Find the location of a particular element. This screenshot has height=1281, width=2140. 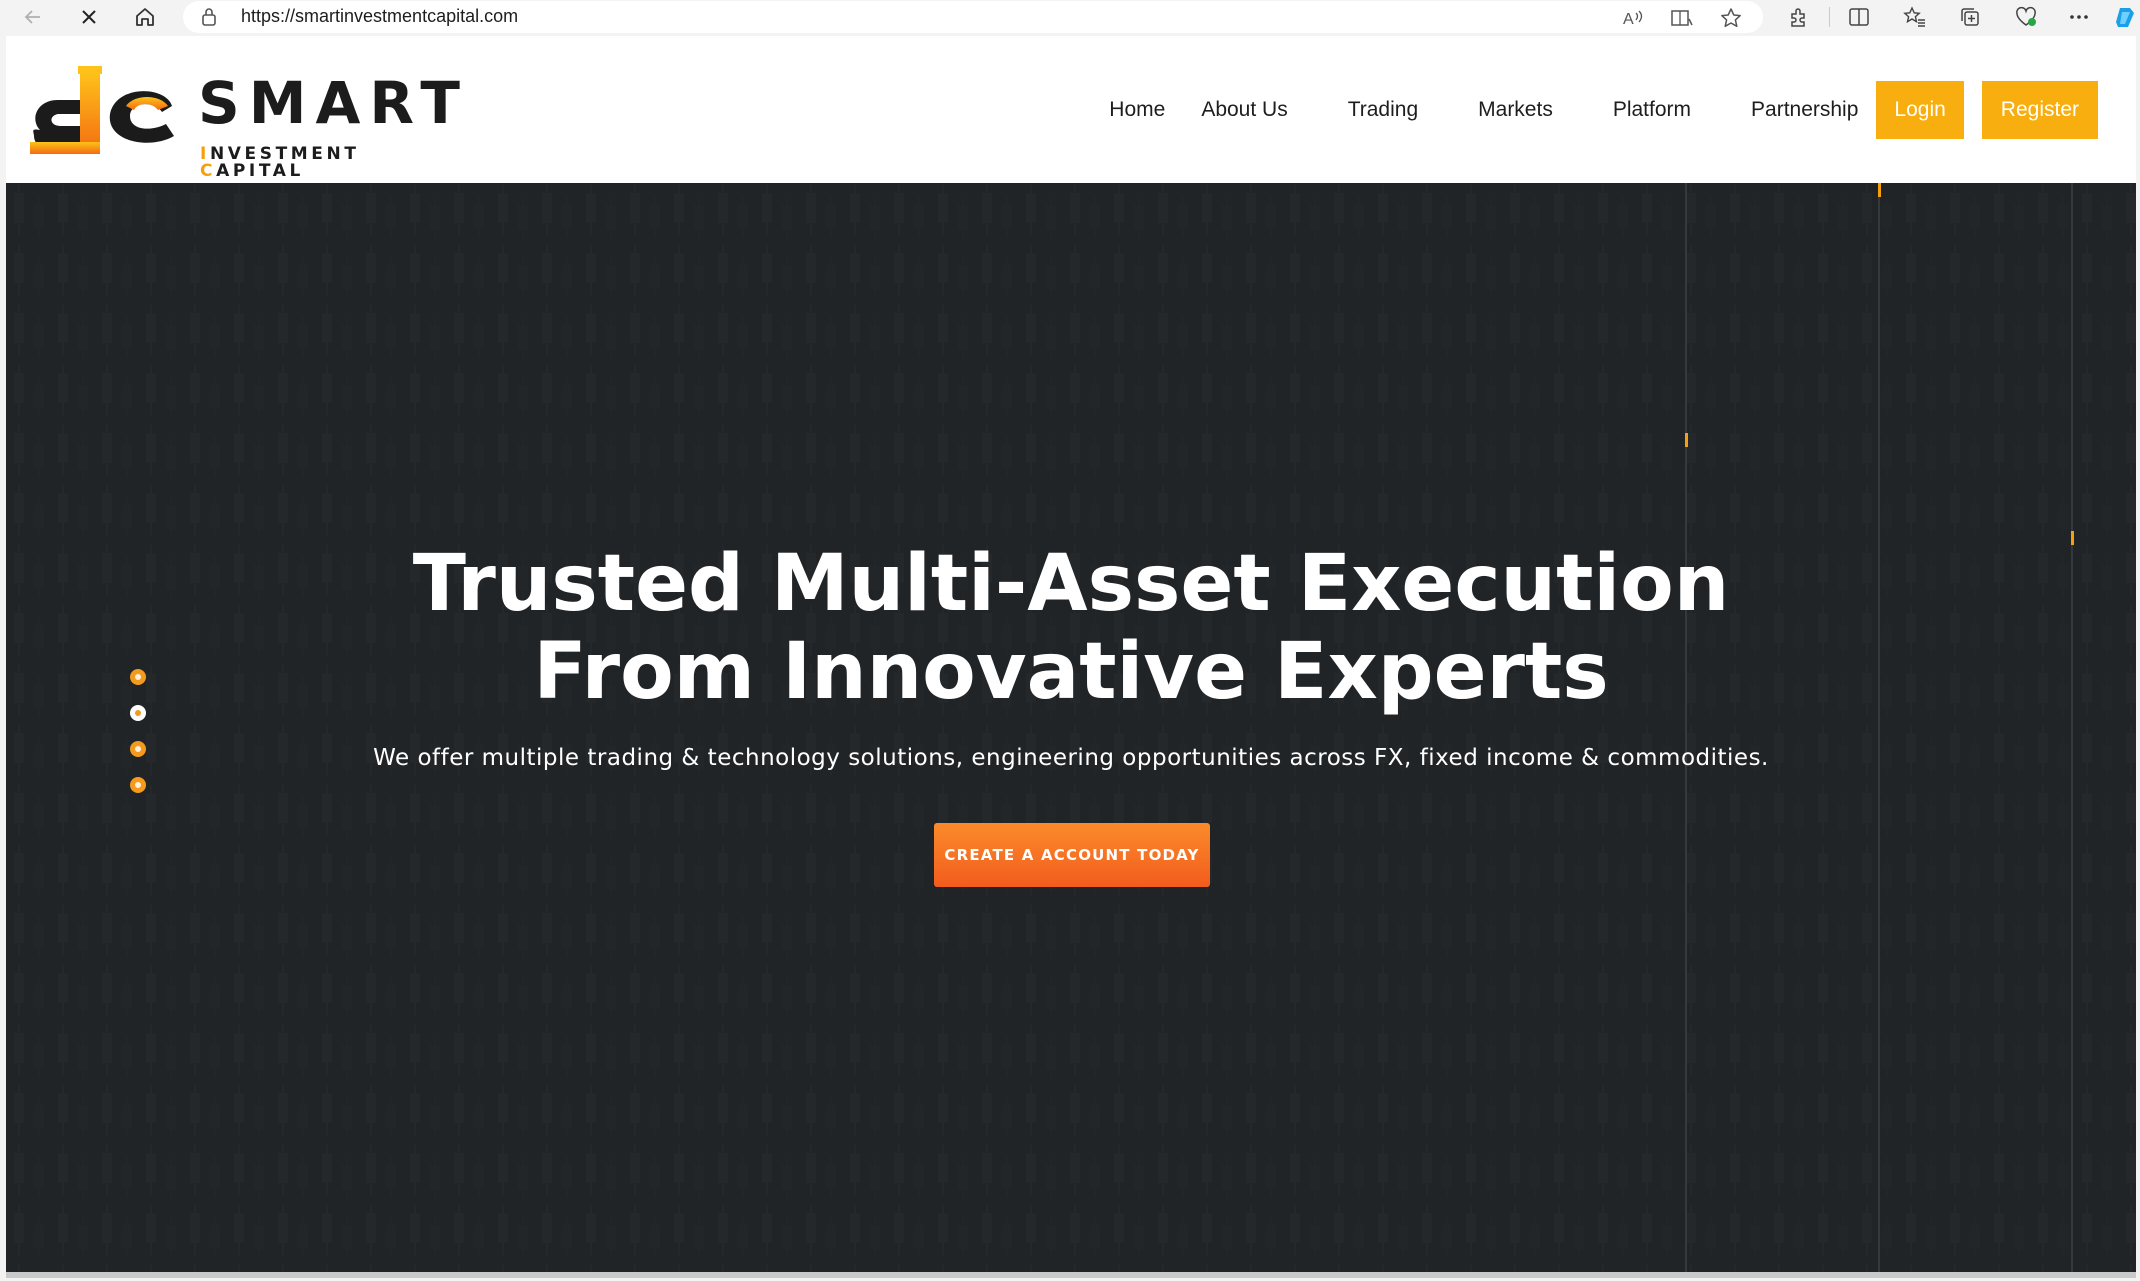

logo-title: SMART is located at coordinates (333, 103).